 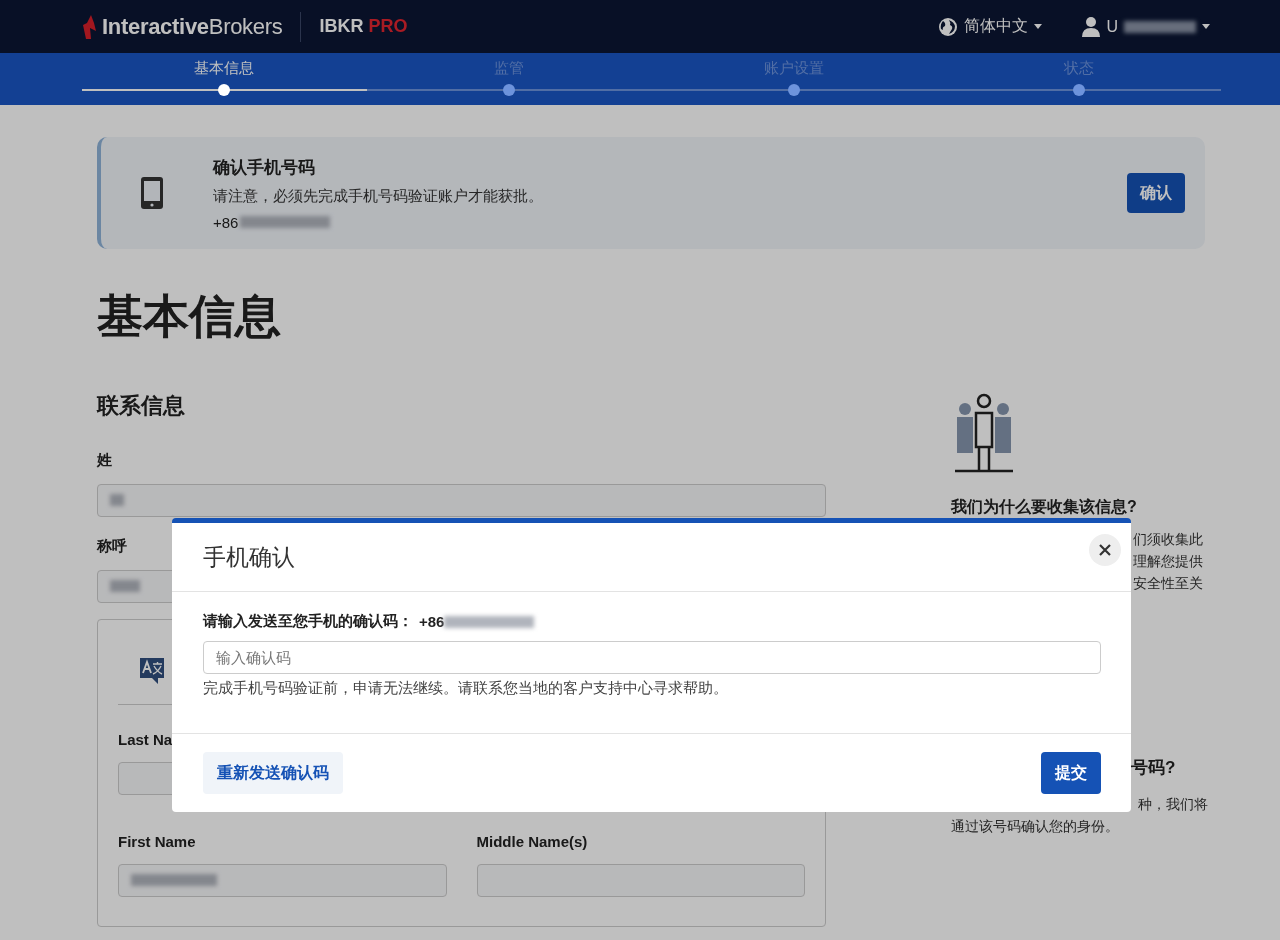 What do you see at coordinates (466, 688) in the screenshot?
I see `help-text: 完成手机号码验证前，申请无法继续。请联系您当地的客户支持中心寻求帮助。` at bounding box center [466, 688].